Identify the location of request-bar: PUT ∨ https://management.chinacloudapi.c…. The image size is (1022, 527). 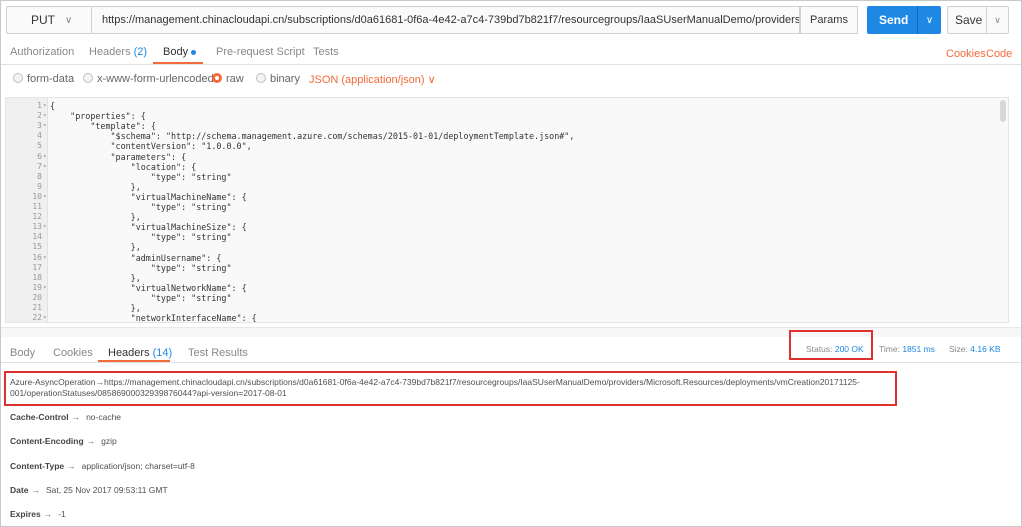
(511, 21).